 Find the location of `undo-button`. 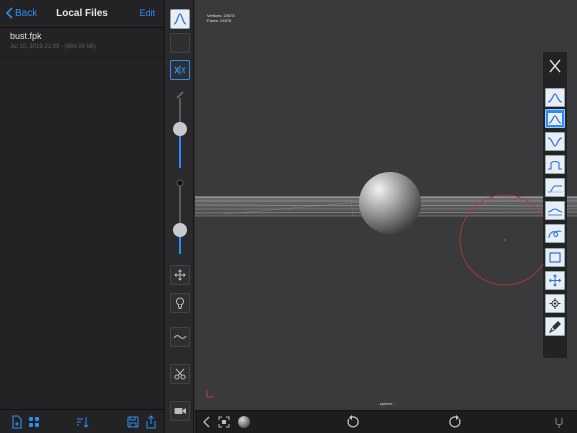

undo-button is located at coordinates (352, 422).